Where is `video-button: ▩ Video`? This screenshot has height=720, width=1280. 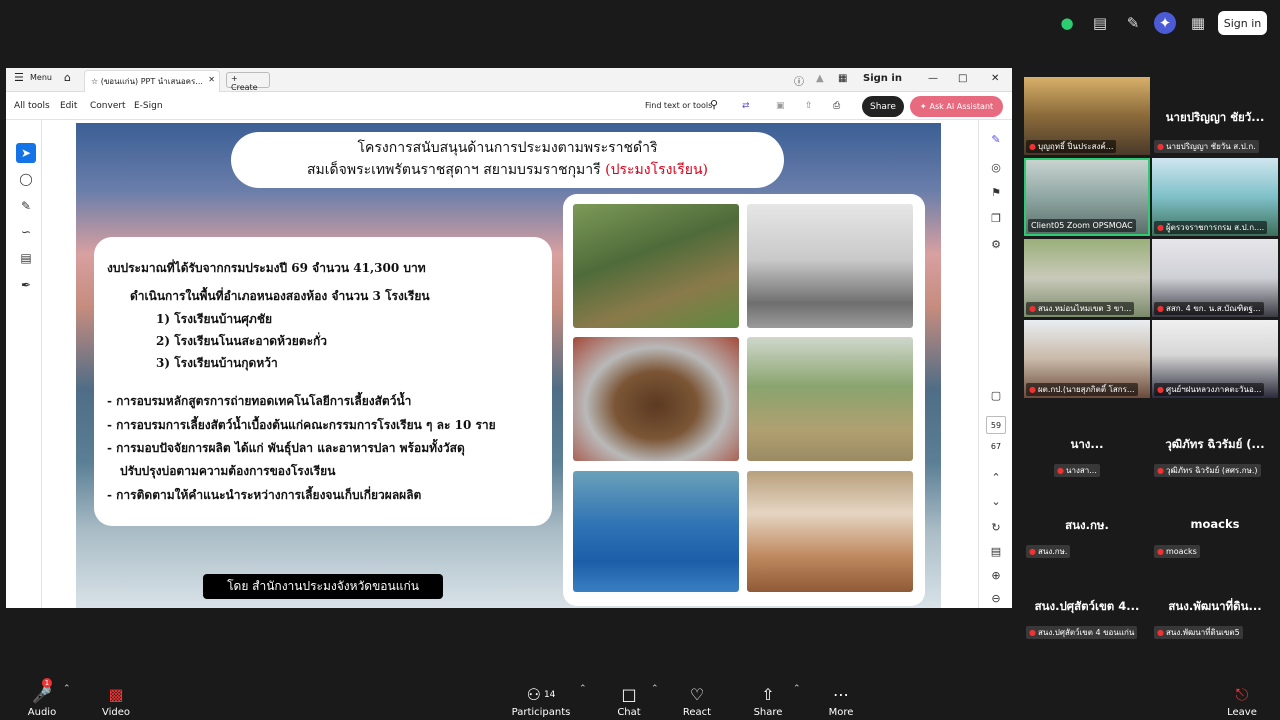
video-button: ▩ Video is located at coordinates (116, 697).